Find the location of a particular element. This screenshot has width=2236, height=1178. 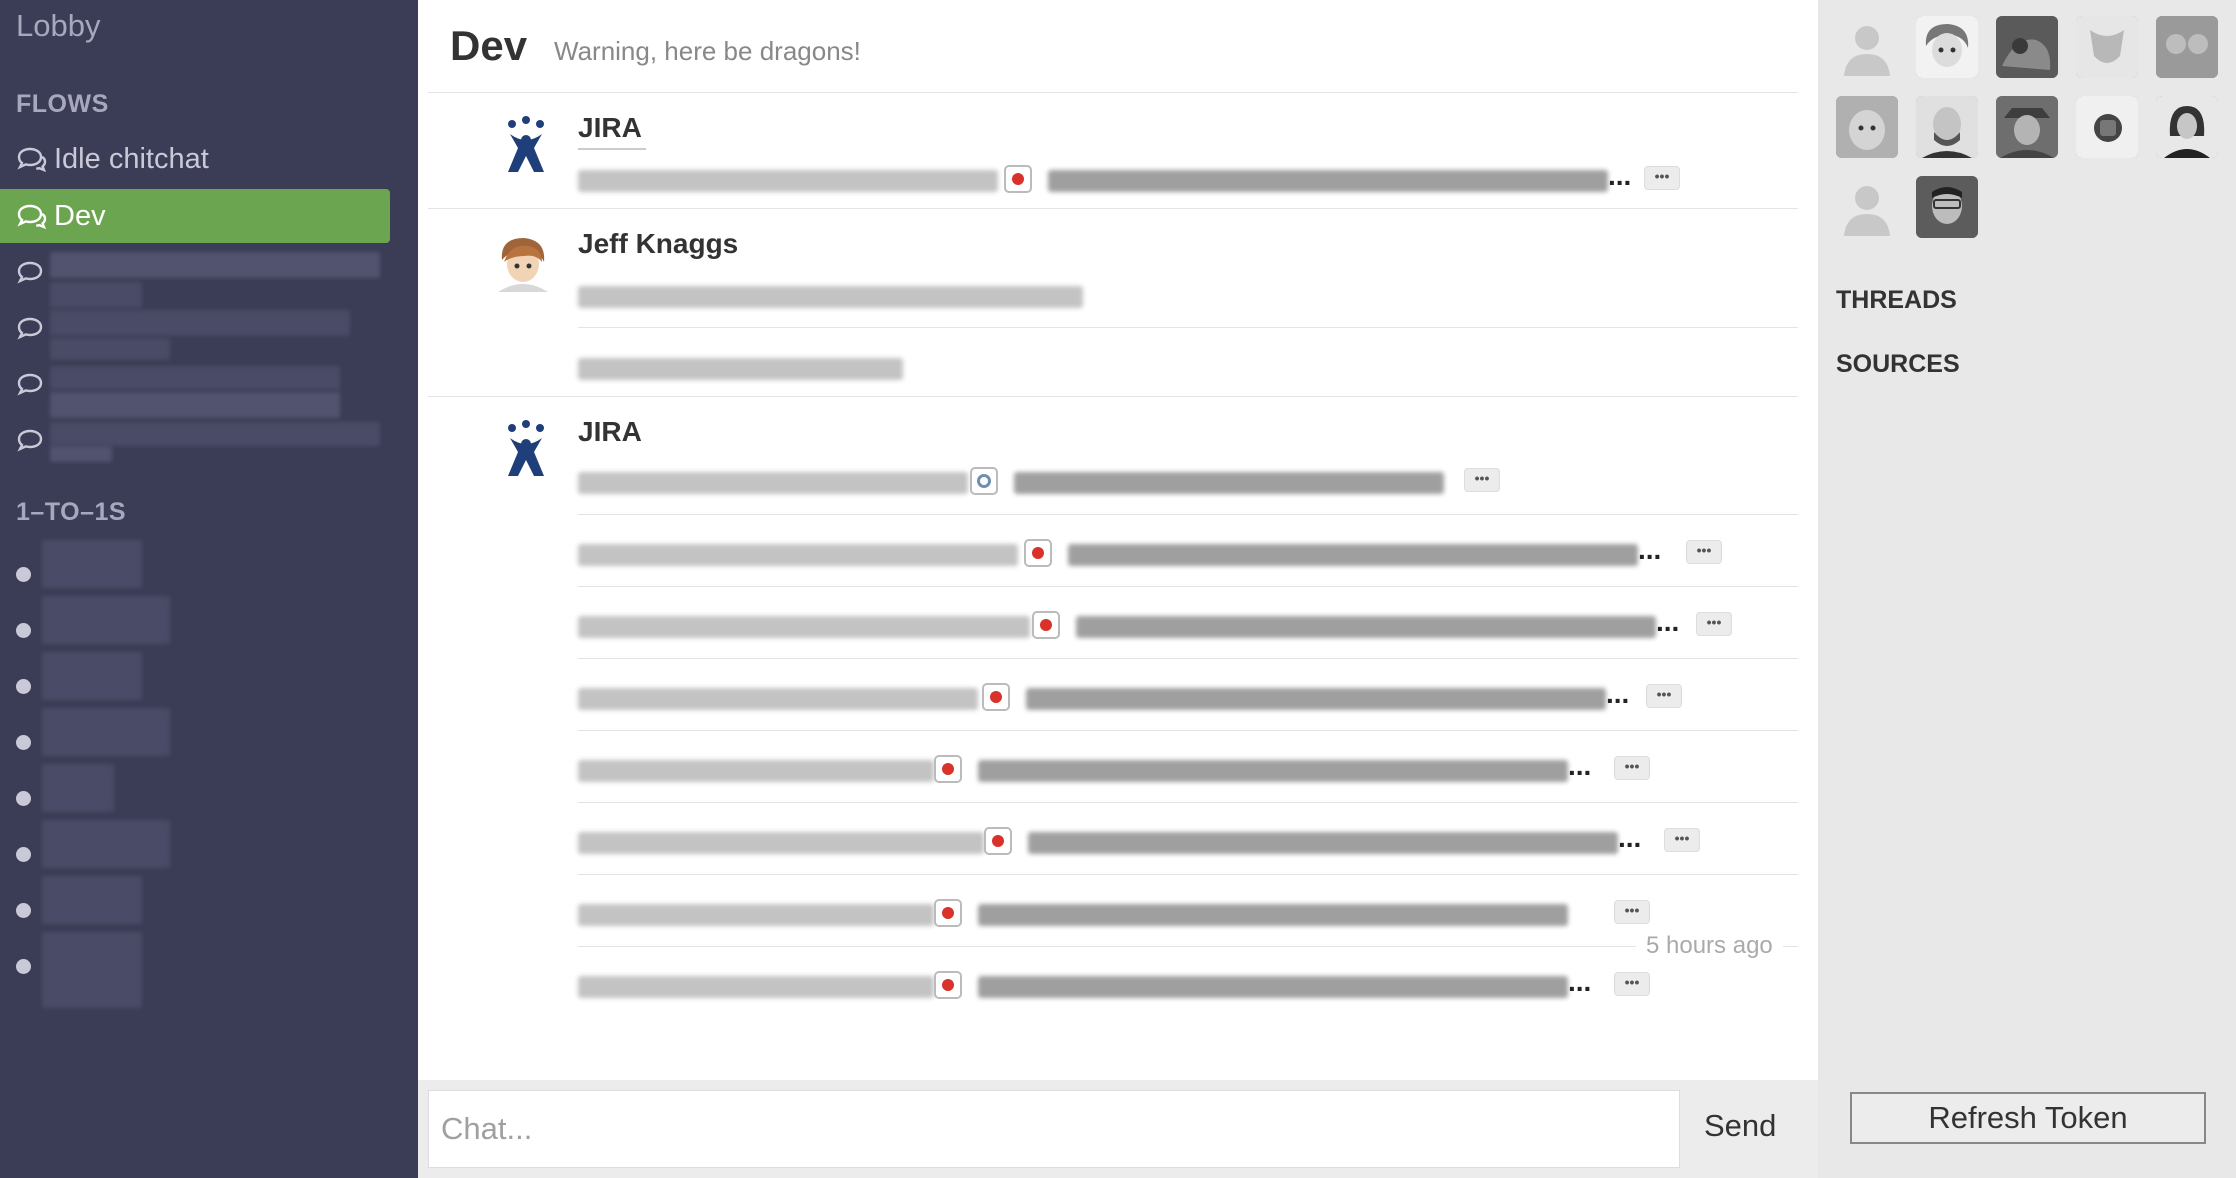

send-button: Send is located at coordinates (1740, 1126).